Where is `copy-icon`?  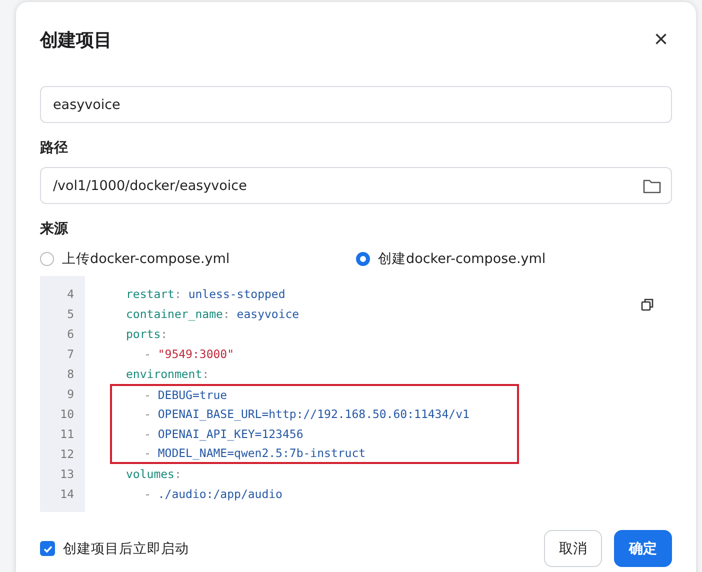 copy-icon is located at coordinates (647, 304).